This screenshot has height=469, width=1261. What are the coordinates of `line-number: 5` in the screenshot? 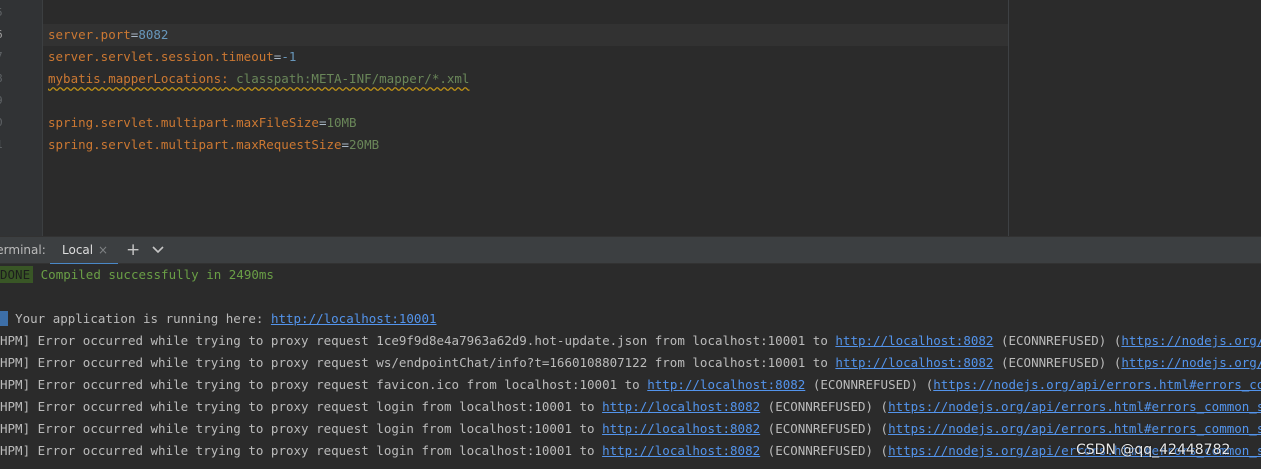 It's located at (3, 13).